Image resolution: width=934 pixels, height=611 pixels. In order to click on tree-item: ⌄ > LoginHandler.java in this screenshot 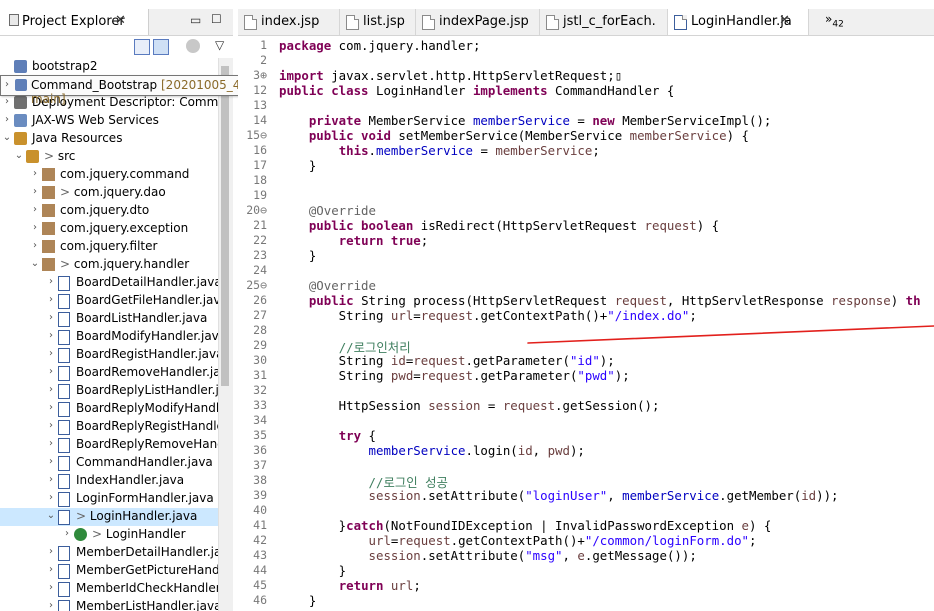, I will do `click(116, 517)`.